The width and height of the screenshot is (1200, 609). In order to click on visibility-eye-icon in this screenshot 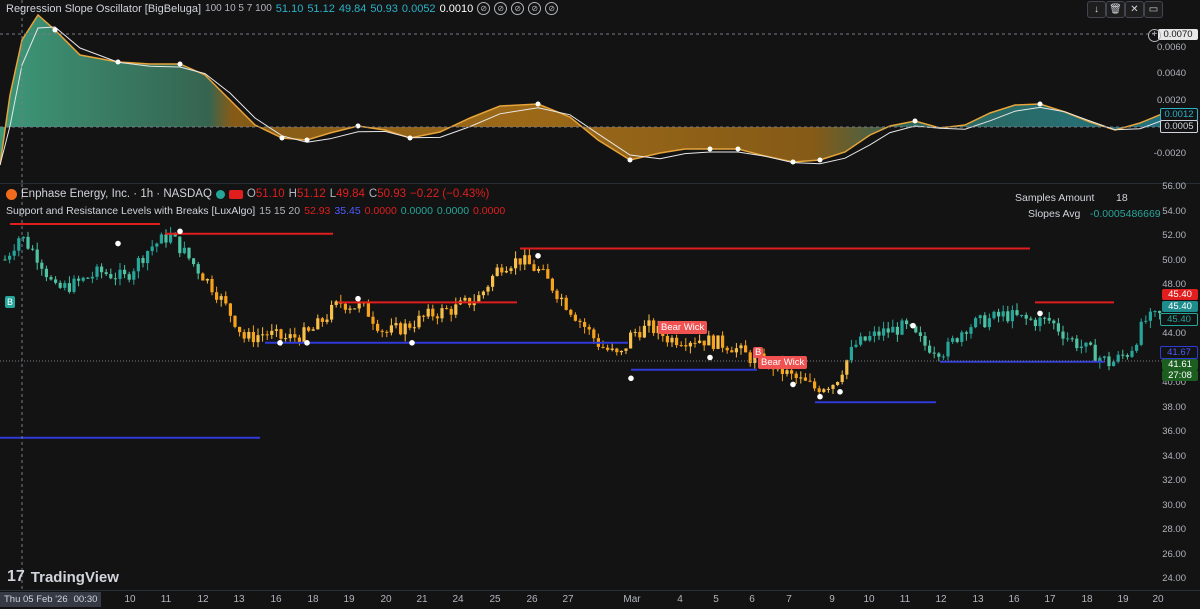, I will do `click(220, 194)`.